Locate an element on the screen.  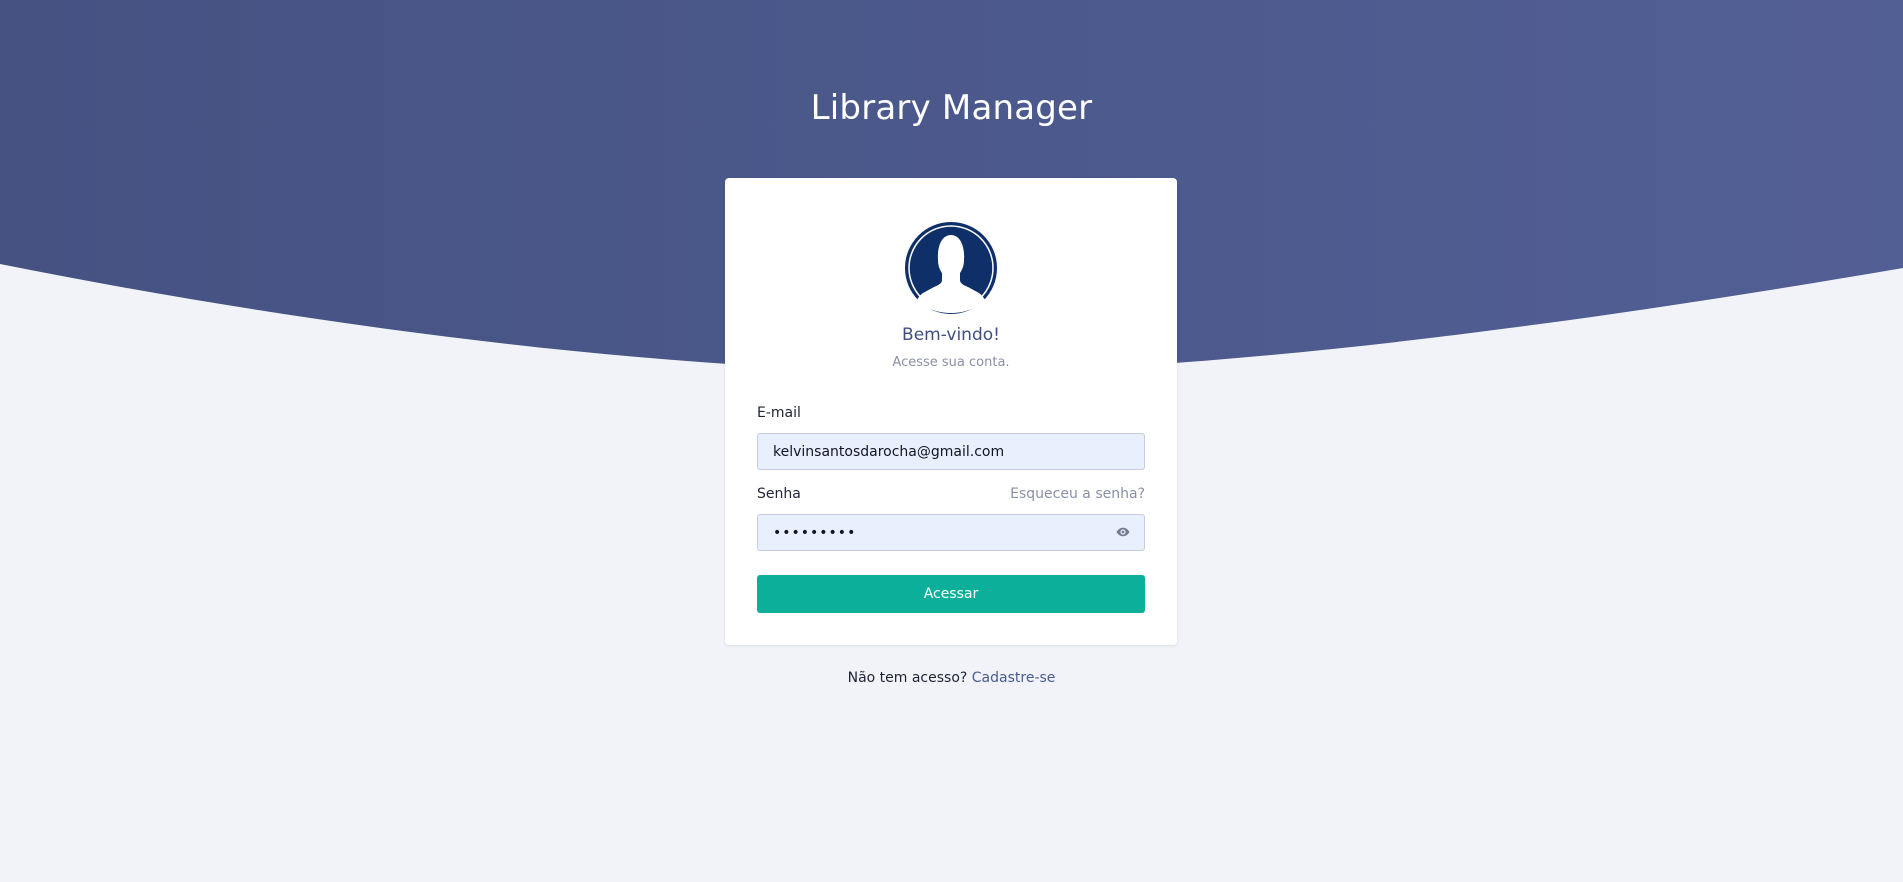
user-silhouette-icon is located at coordinates (951, 268).